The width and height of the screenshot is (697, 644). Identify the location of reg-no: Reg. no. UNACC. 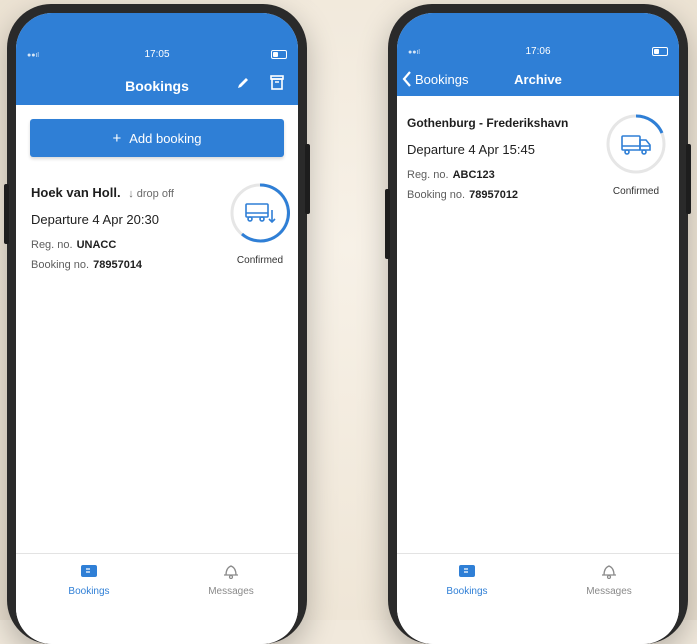
(74, 245).